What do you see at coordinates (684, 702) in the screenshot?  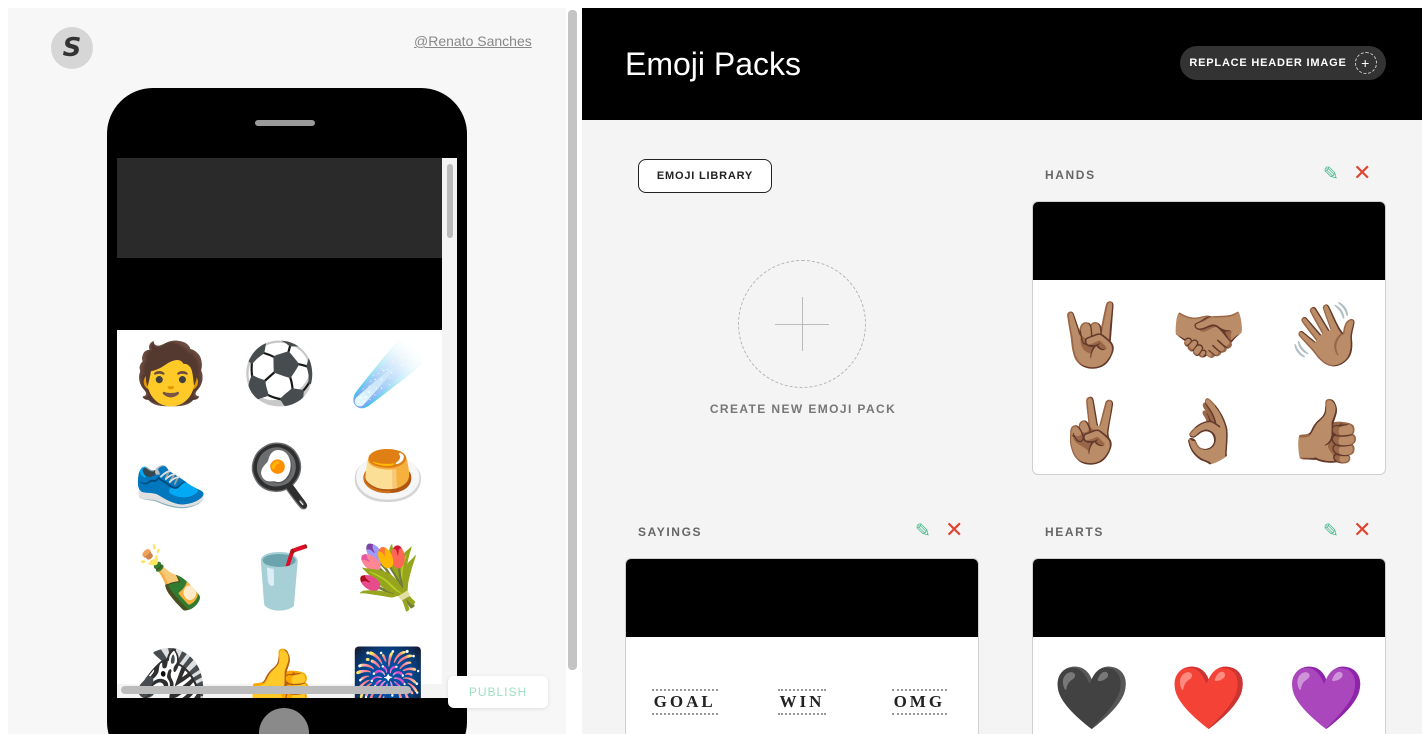 I see `saying-text: GOAL` at bounding box center [684, 702].